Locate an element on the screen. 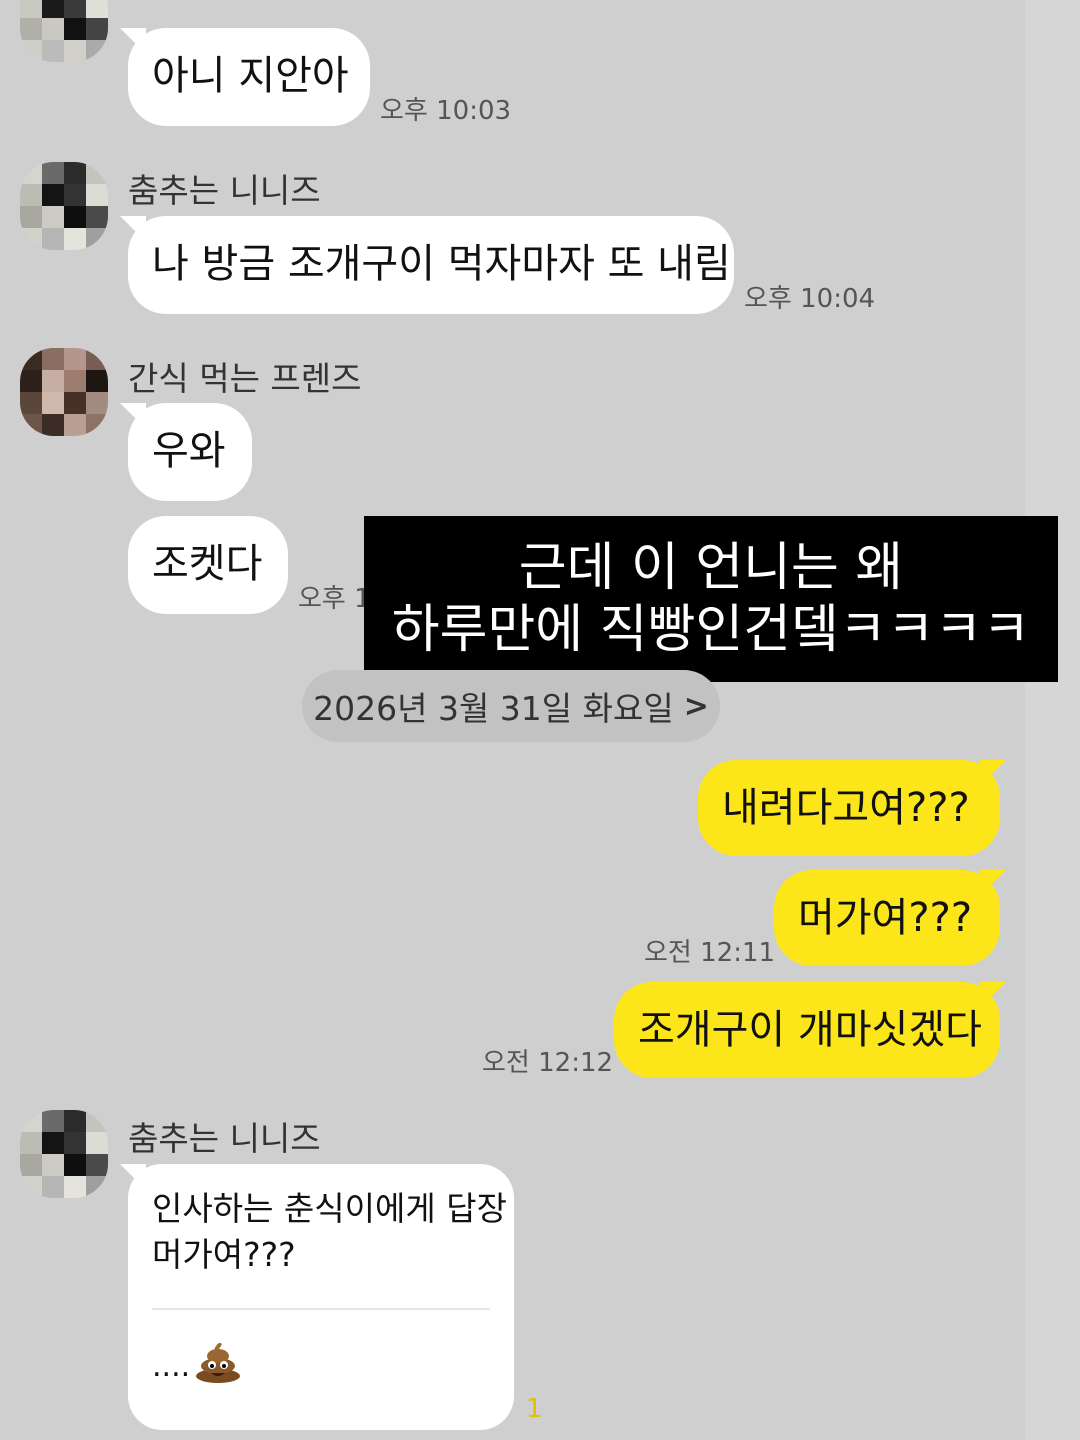 The height and width of the screenshot is (1440, 1080). my-message-bubble: 조개구이 개마싯겠다 is located at coordinates (807, 1030).